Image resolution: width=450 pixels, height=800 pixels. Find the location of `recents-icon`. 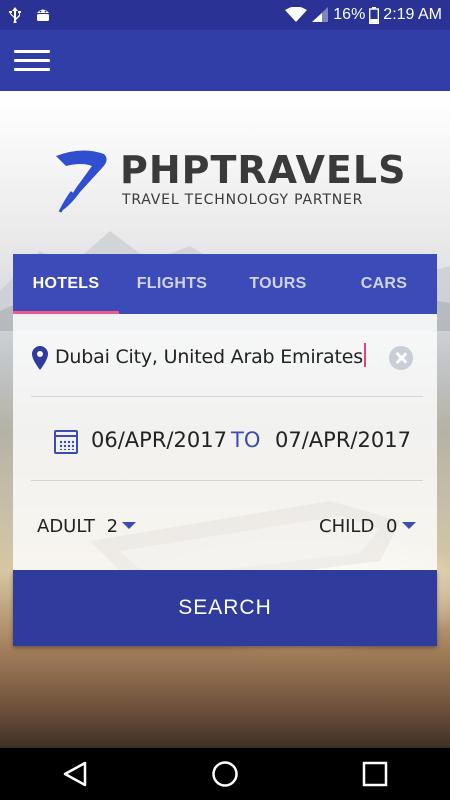

recents-icon is located at coordinates (375, 774).